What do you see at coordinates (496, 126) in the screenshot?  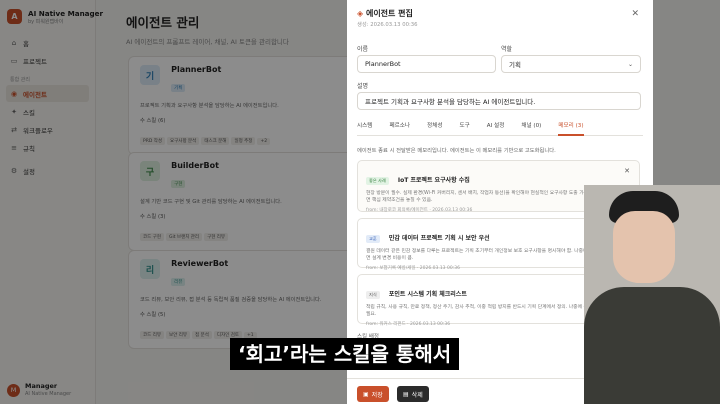 I see `tab-ai-settings: AI 설정` at bounding box center [496, 126].